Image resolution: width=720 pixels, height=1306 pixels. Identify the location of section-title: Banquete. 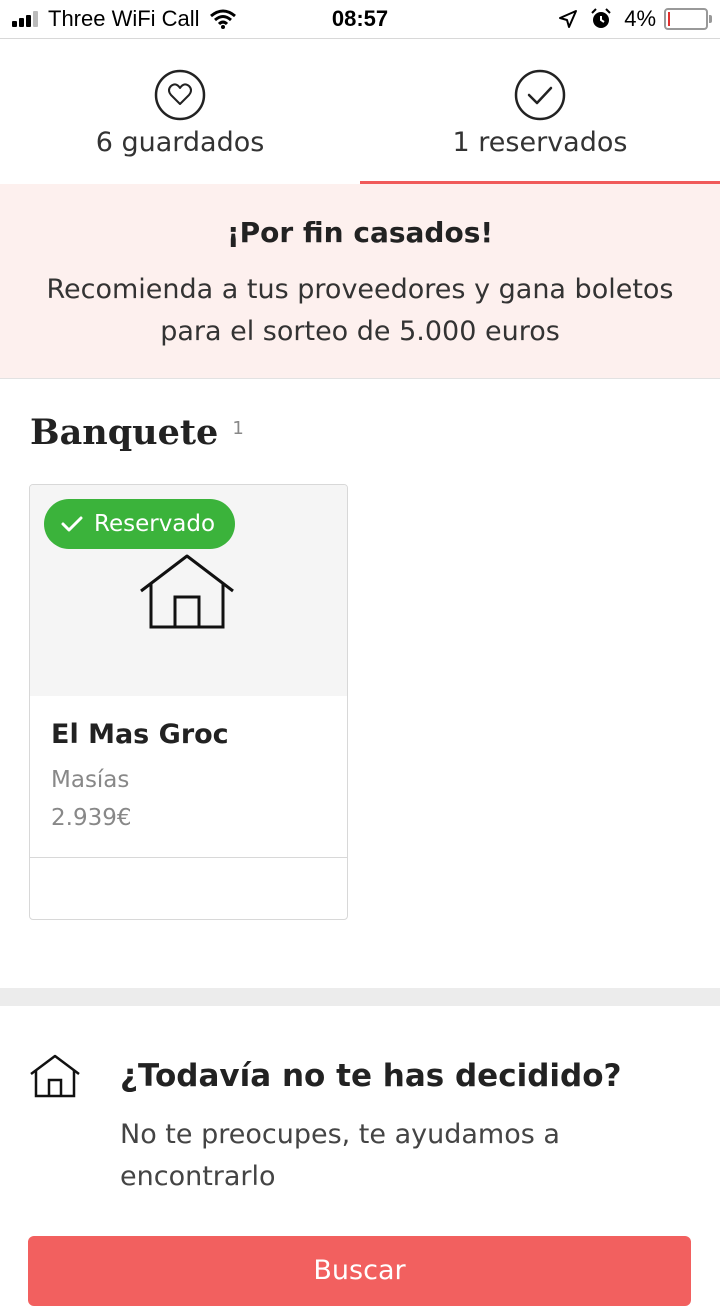
(124, 432).